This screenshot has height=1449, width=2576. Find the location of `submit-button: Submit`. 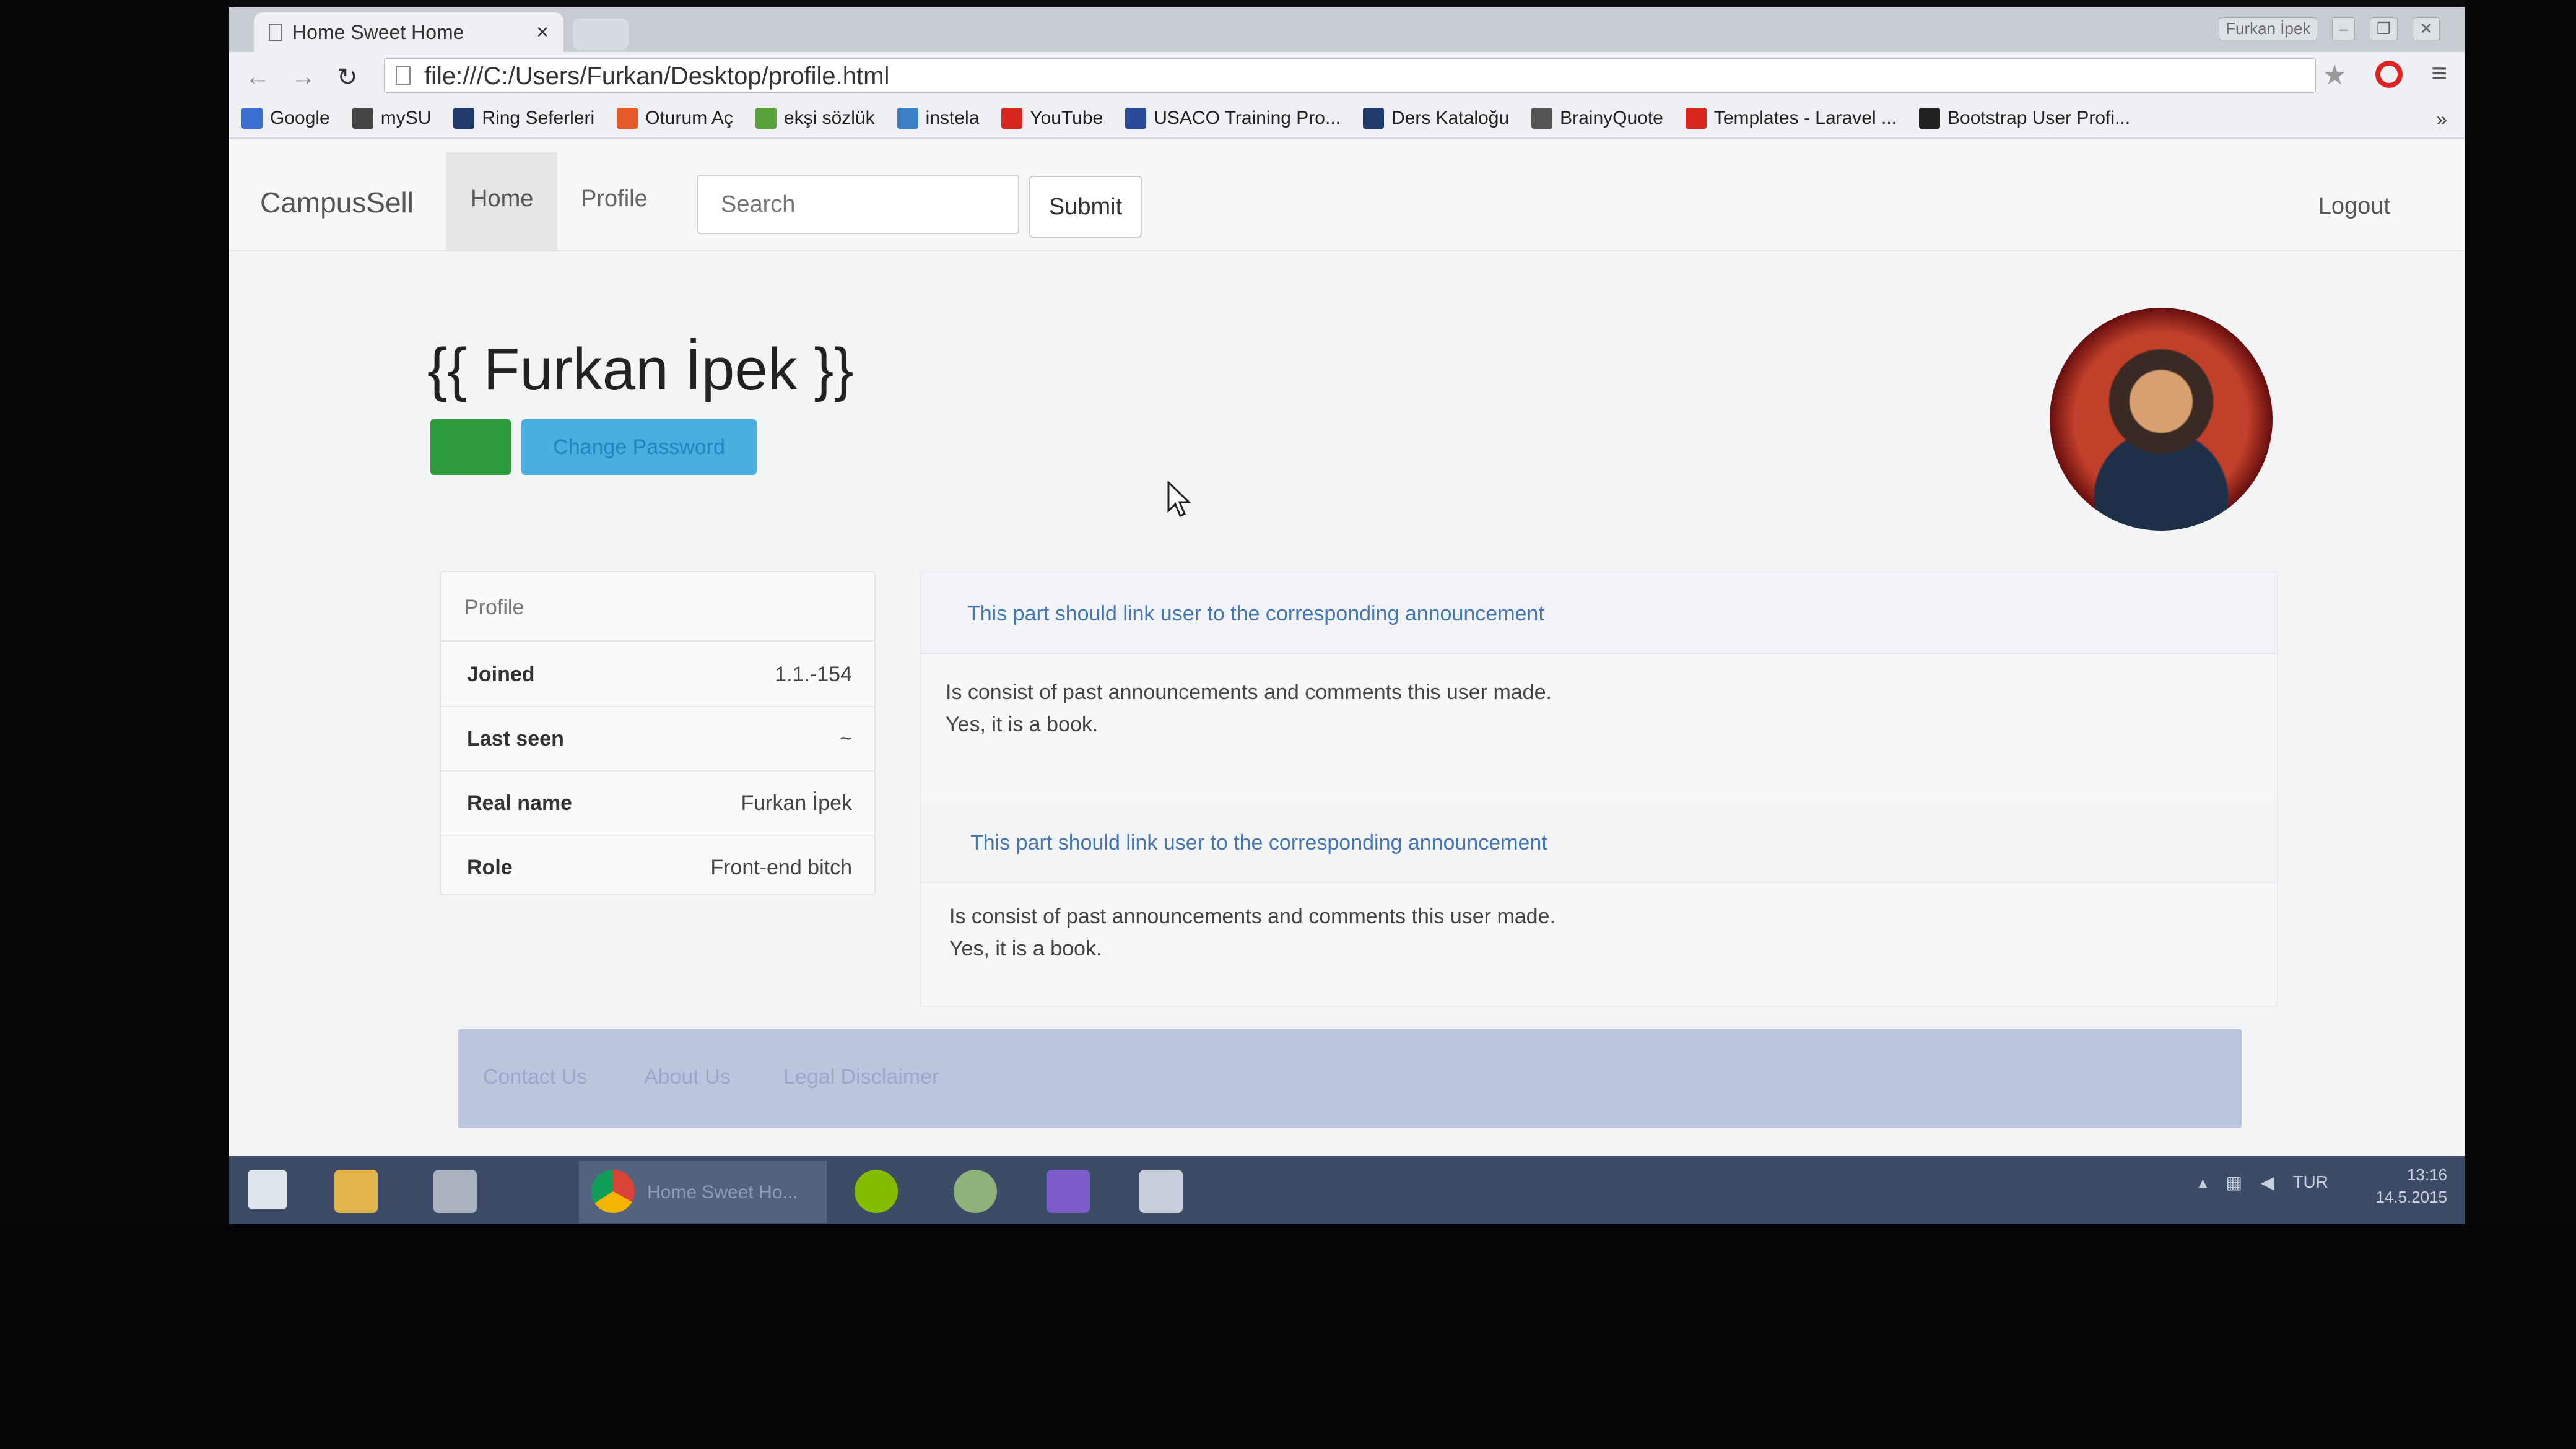

submit-button: Submit is located at coordinates (1085, 207).